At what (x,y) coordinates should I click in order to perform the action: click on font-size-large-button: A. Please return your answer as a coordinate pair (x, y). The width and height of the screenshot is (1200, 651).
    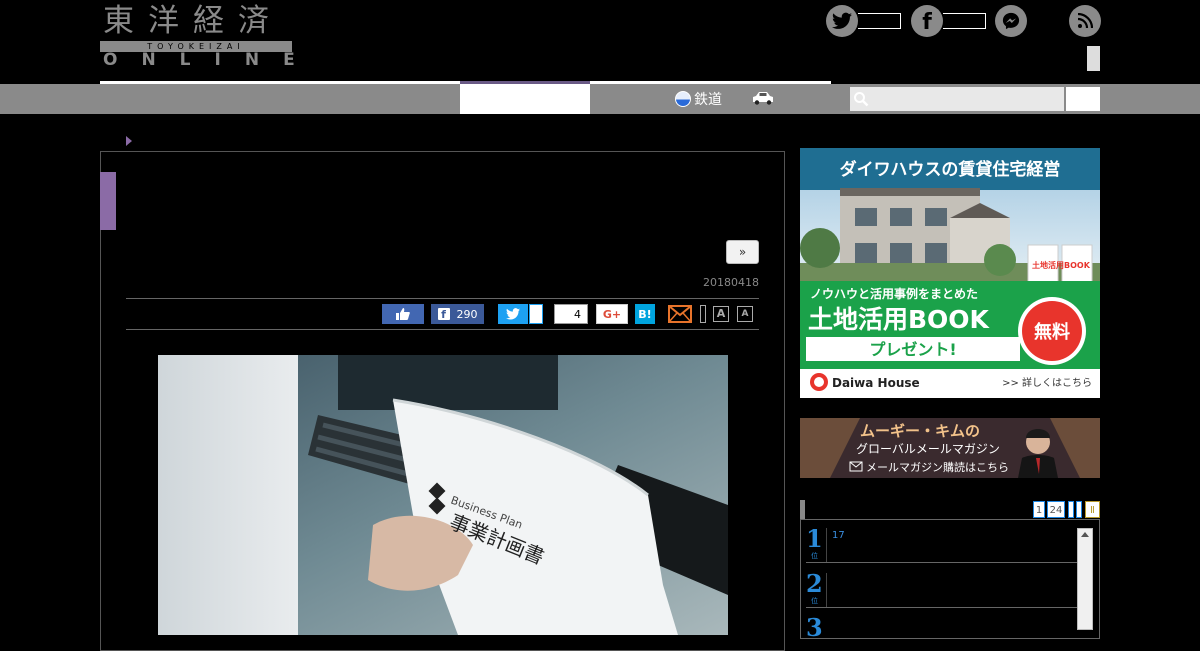
    Looking at the image, I should click on (721, 314).